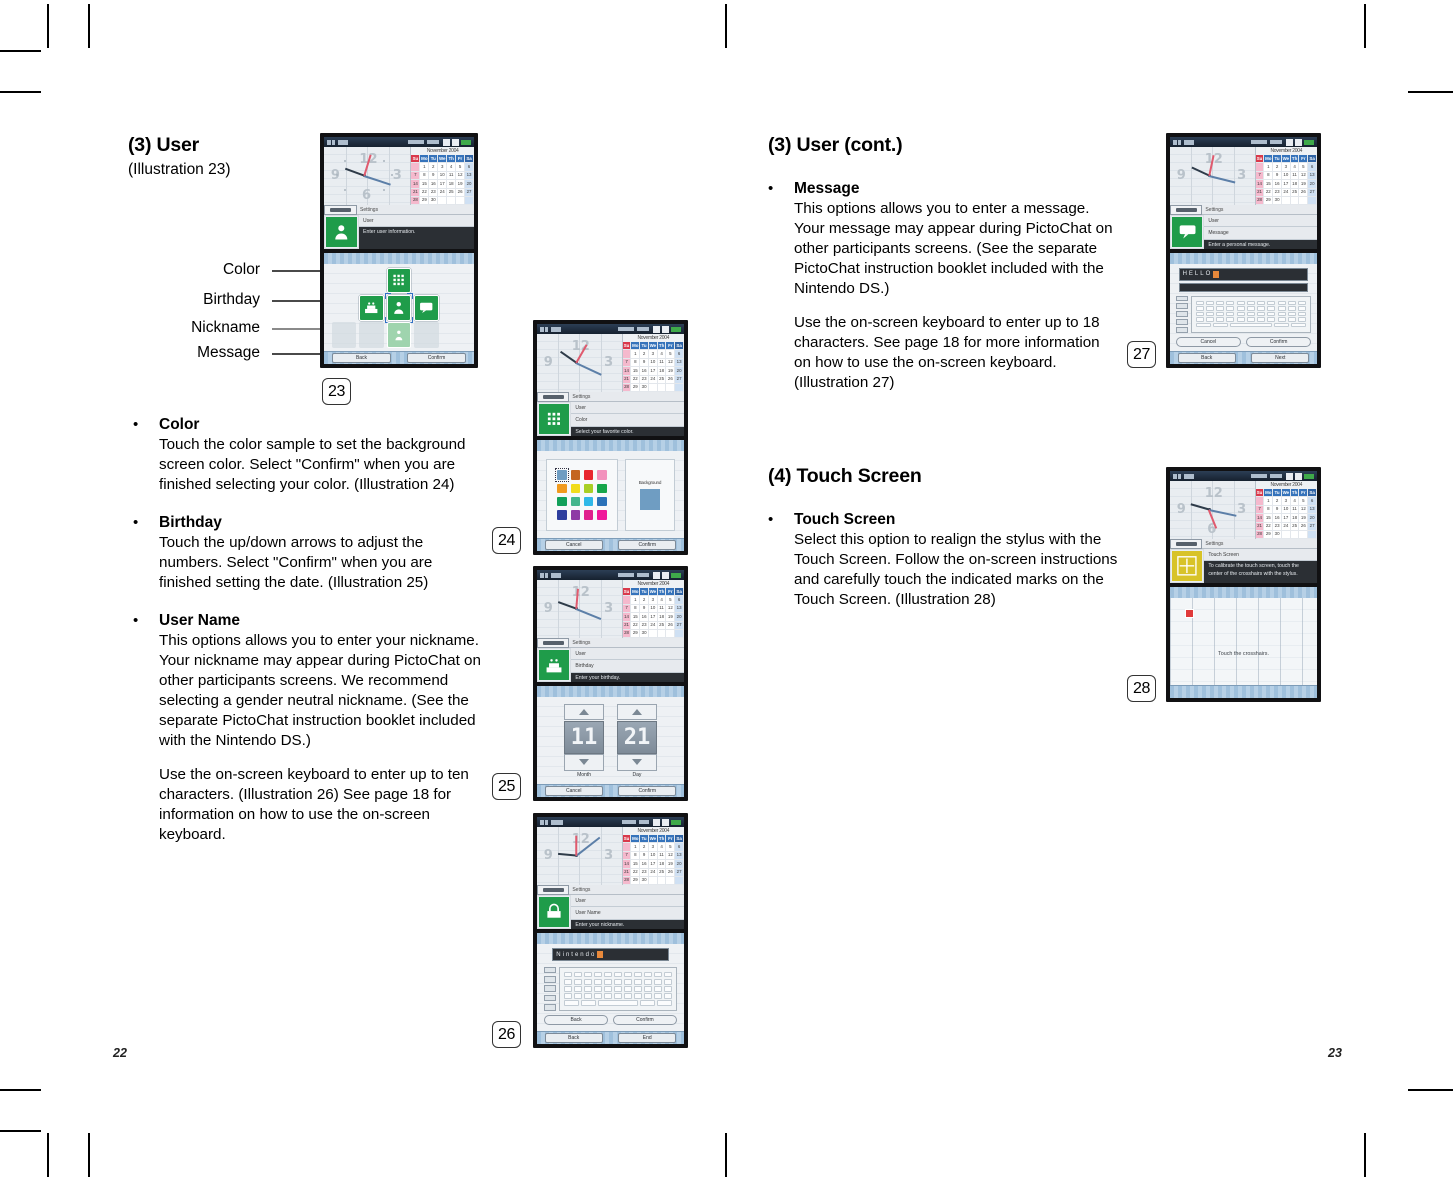 The image size is (1453, 1181). What do you see at coordinates (637, 712) in the screenshot?
I see `day-up-arrow` at bounding box center [637, 712].